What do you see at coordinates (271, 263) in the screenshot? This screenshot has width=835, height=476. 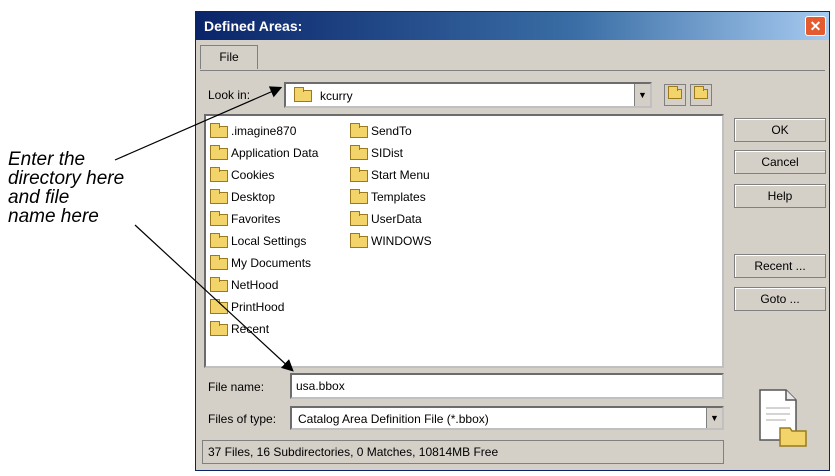 I see `folder-name: My Documents` at bounding box center [271, 263].